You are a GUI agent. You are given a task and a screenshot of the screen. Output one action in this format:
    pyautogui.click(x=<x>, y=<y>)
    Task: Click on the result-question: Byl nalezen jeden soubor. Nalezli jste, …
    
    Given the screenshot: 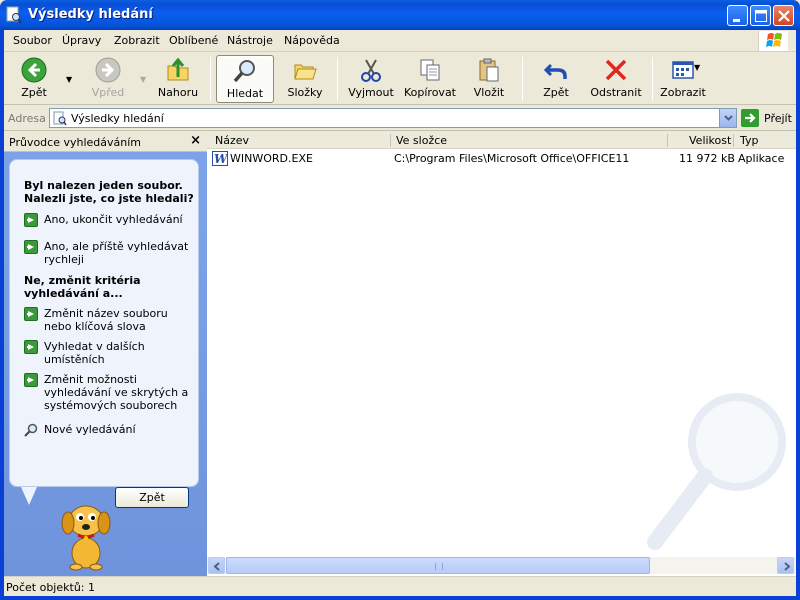 What is the action you would take?
    pyautogui.click(x=109, y=192)
    